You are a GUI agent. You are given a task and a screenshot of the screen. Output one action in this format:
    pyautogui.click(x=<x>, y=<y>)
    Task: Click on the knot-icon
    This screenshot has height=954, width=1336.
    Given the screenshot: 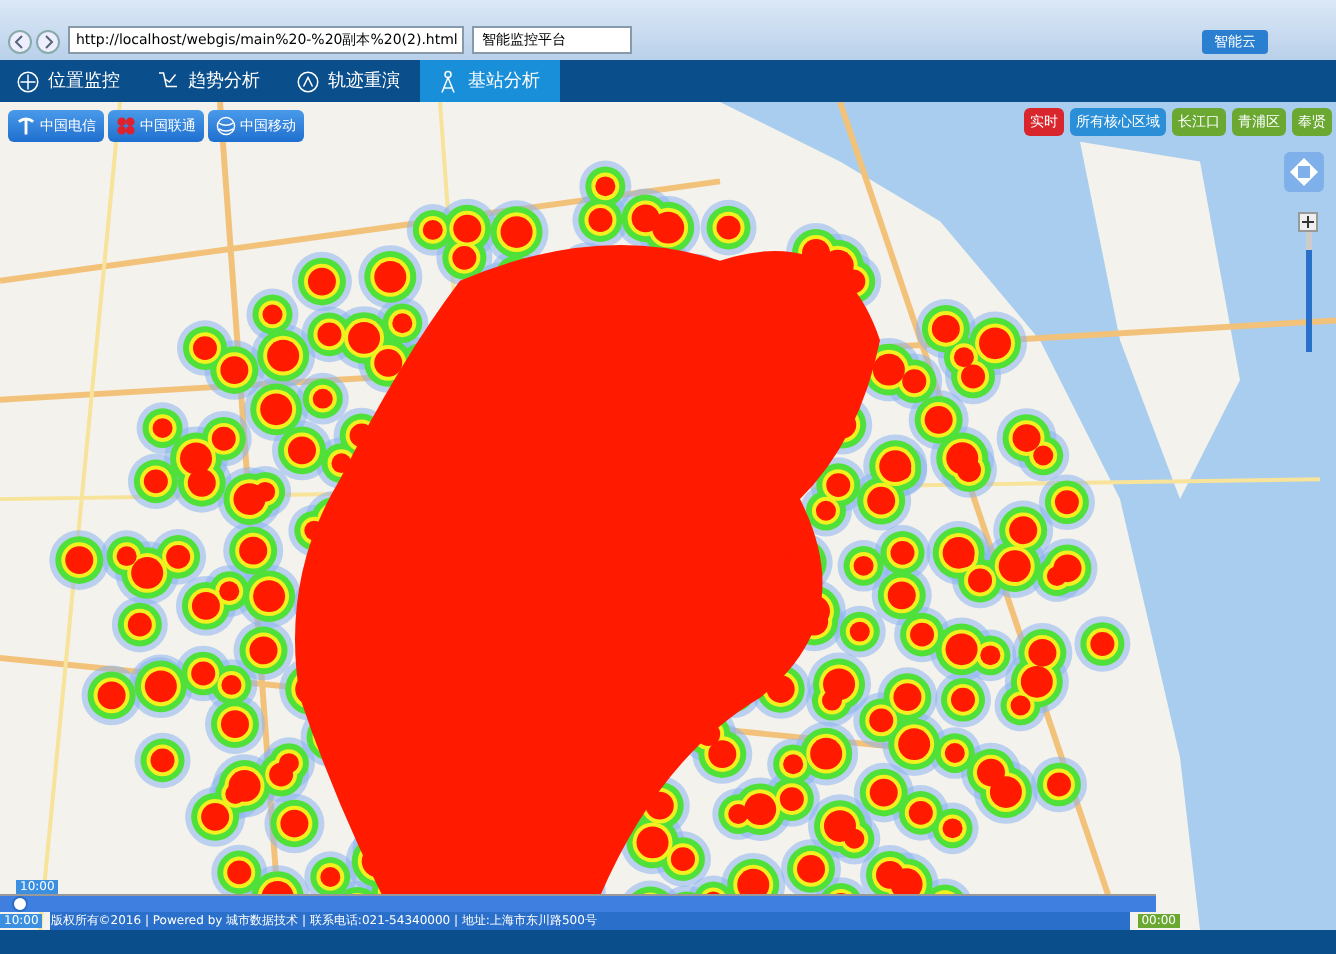 What is the action you would take?
    pyautogui.click(x=126, y=126)
    